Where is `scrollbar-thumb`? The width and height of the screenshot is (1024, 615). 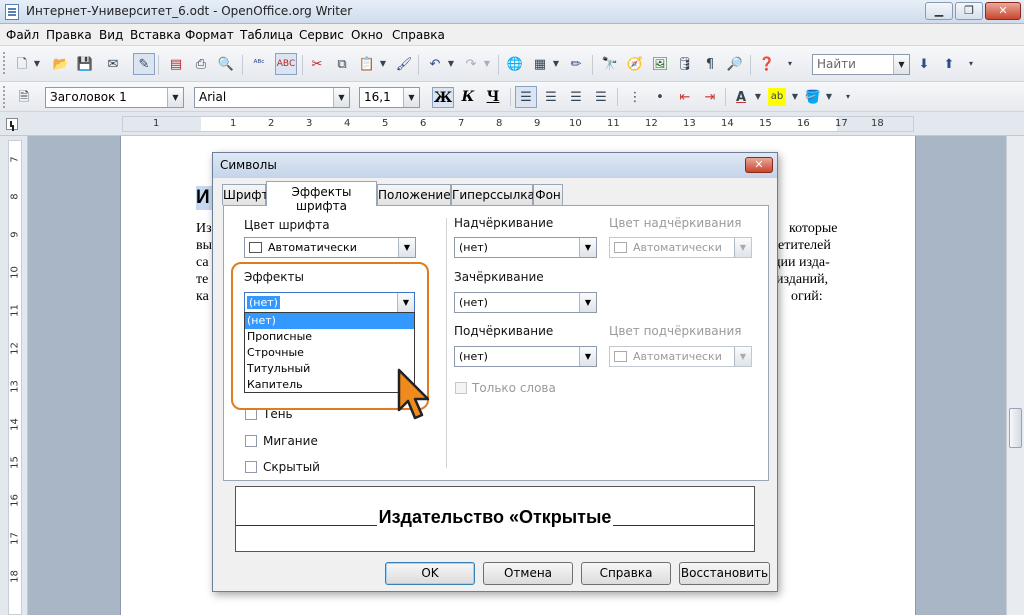
scrollbar-thumb is located at coordinates (1015, 428).